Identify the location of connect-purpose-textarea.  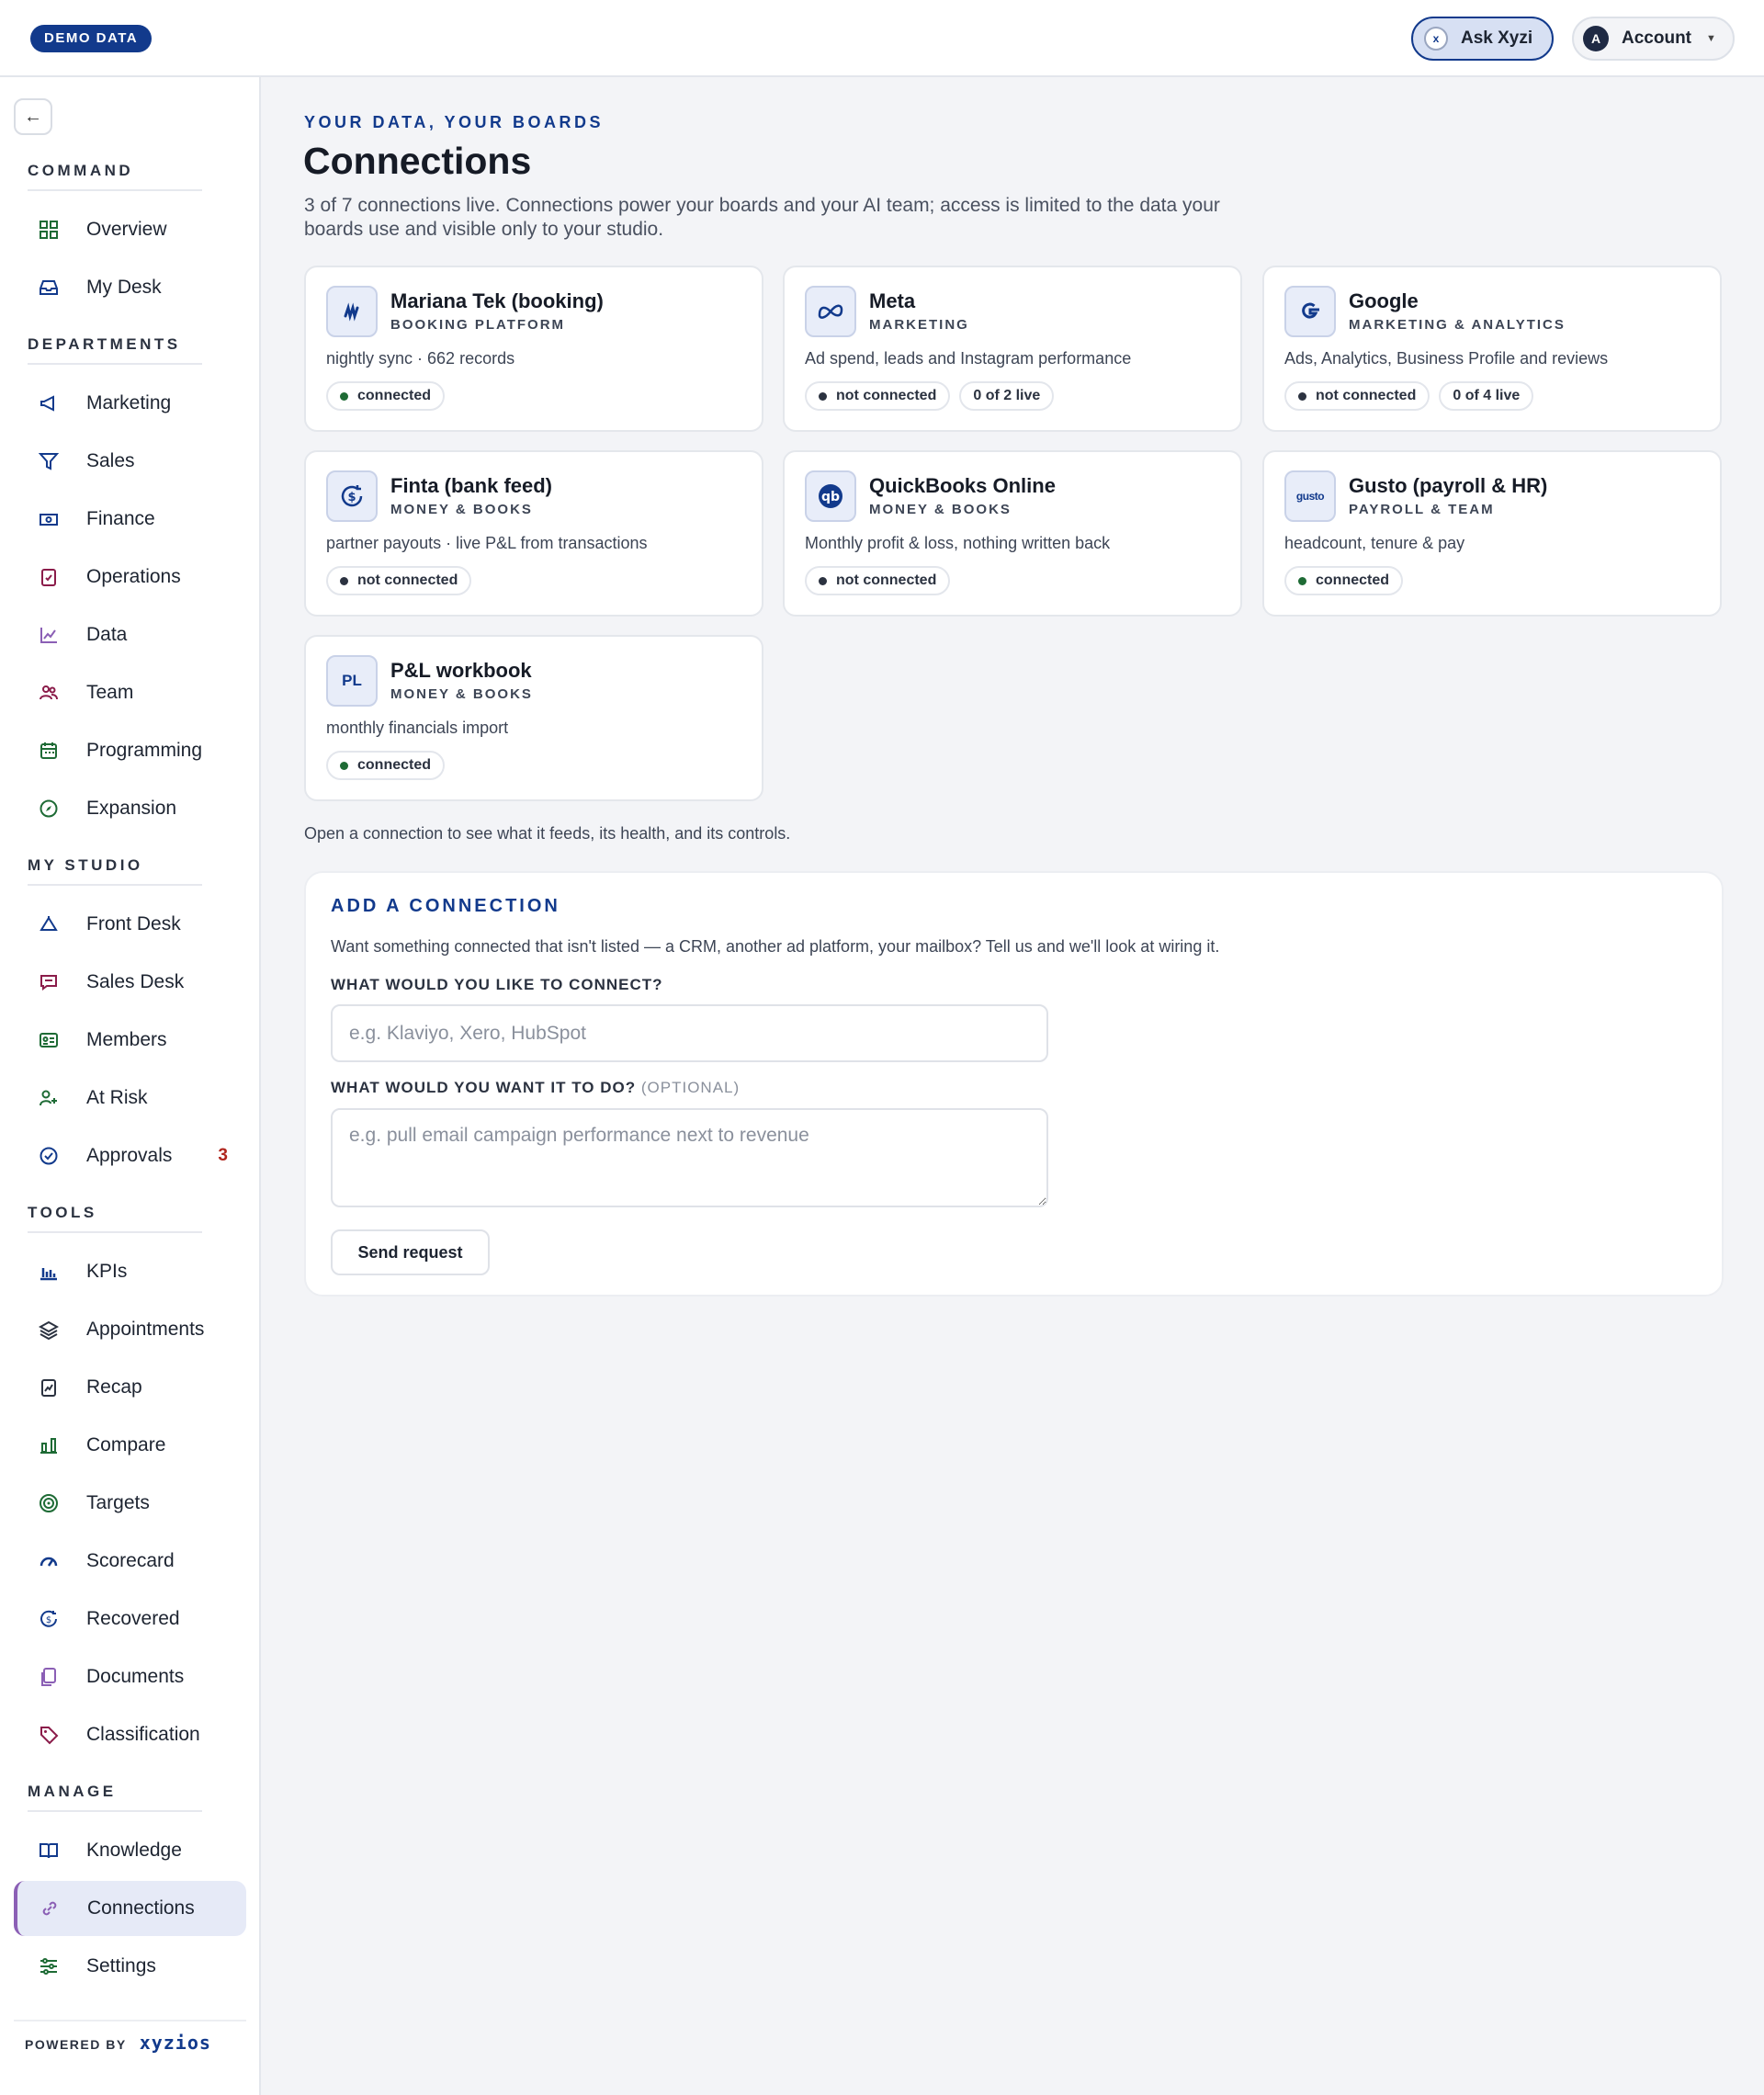
(690, 1157).